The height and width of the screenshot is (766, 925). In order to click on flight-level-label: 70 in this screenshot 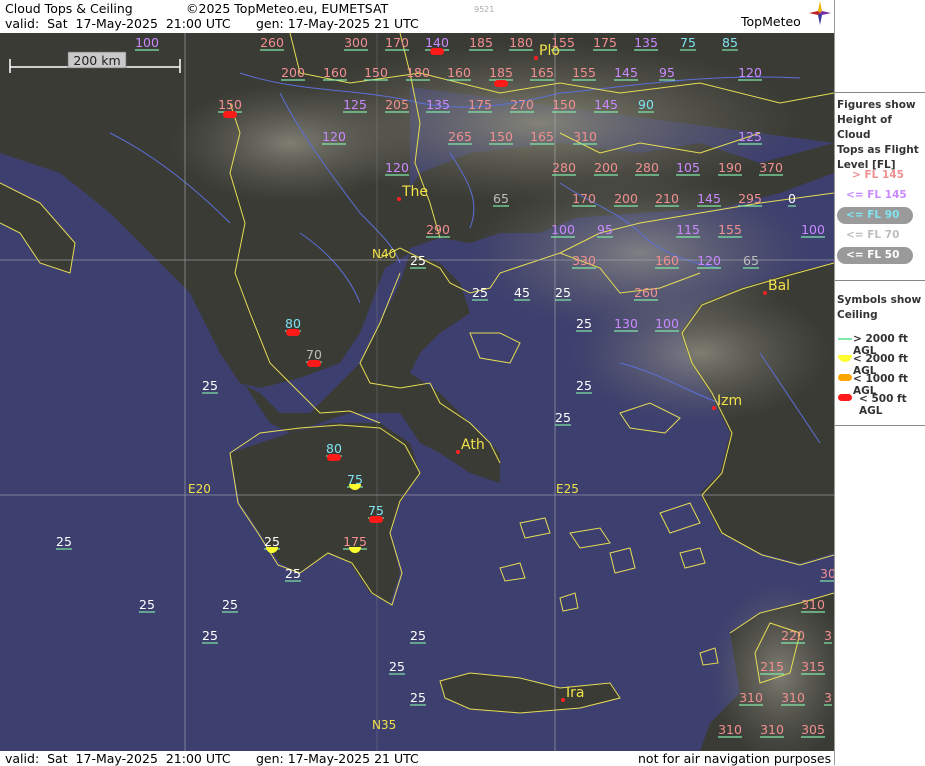, I will do `click(314, 354)`.